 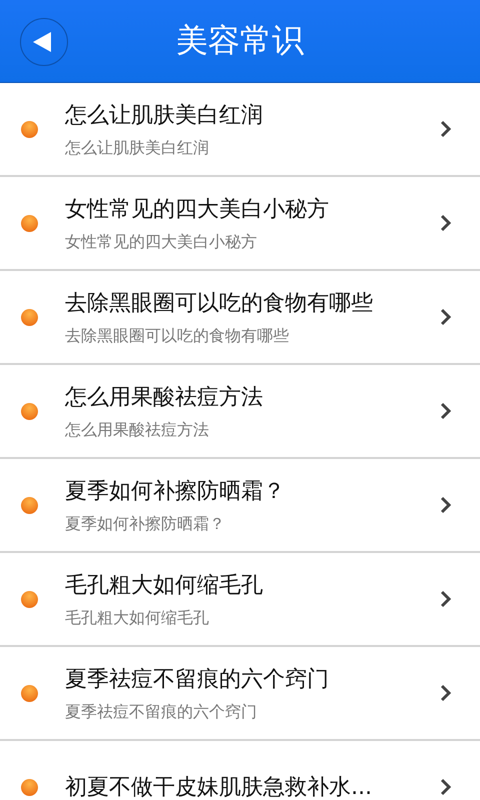 I want to click on list-item: 怎么让肌肤美白红润 怎么让肌肤美白红润, so click(x=240, y=130).